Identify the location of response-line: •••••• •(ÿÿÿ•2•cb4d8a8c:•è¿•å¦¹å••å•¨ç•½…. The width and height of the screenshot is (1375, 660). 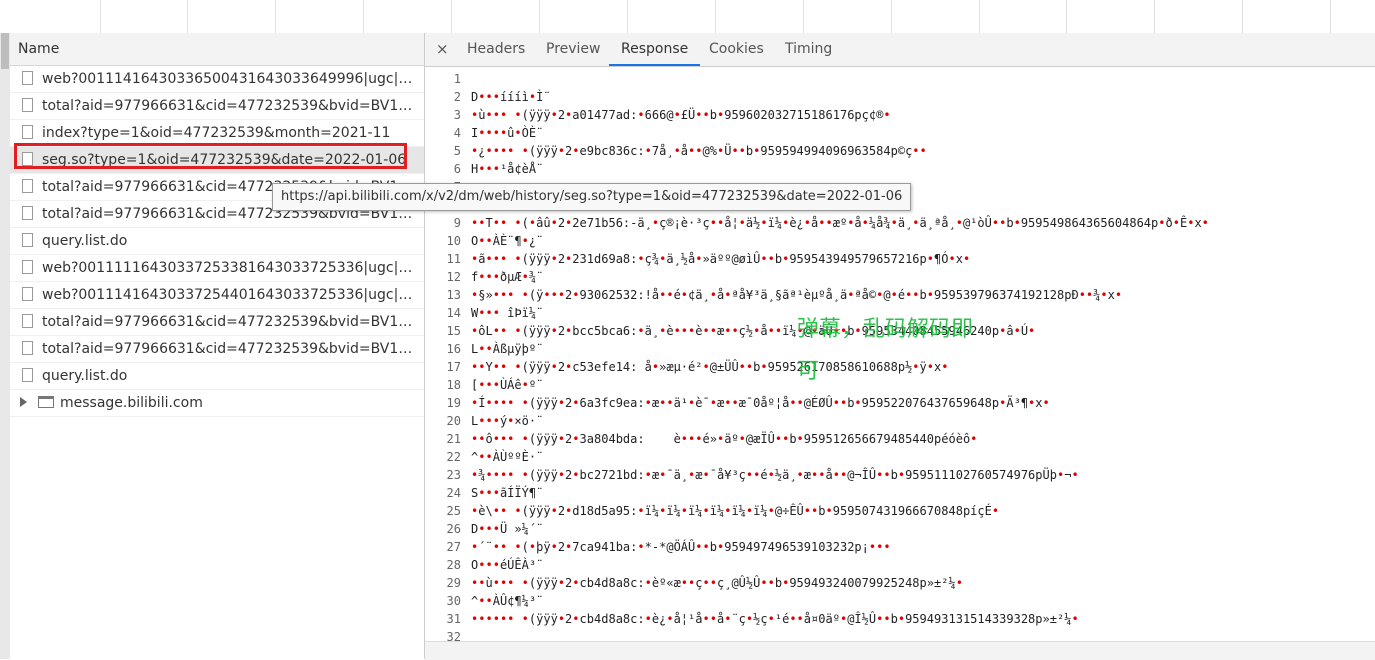
(775, 619).